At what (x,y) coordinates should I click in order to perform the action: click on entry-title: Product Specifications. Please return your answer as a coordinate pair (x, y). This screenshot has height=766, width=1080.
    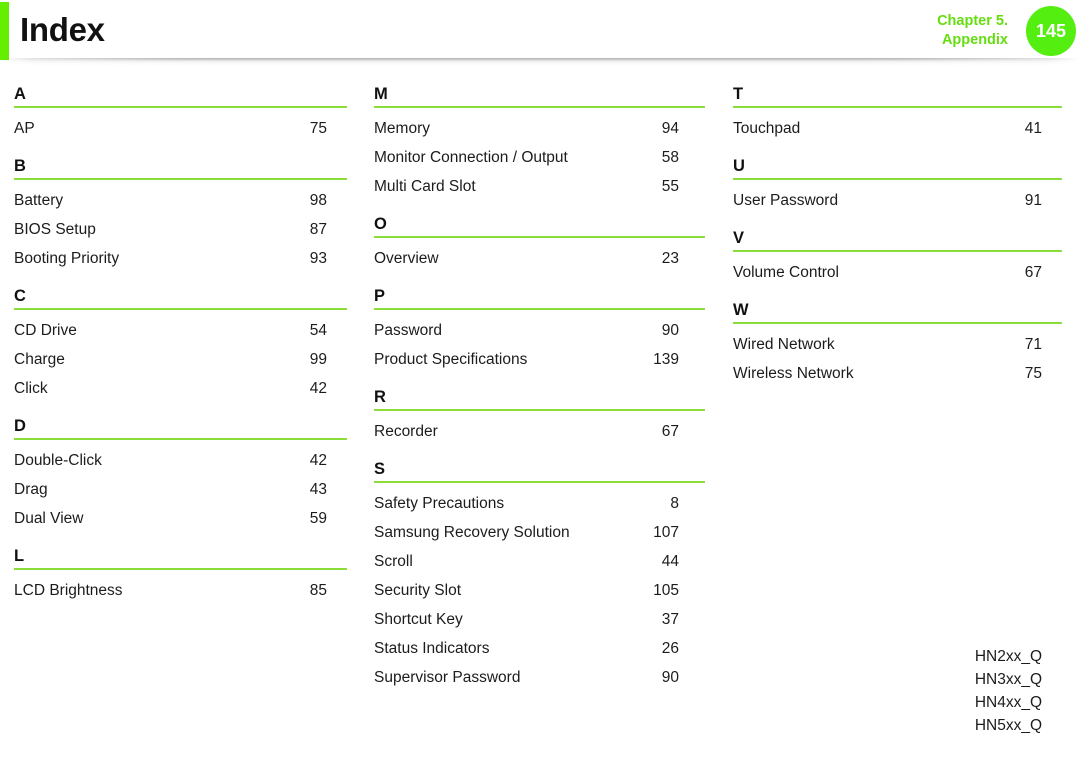
    Looking at the image, I should click on (451, 359).